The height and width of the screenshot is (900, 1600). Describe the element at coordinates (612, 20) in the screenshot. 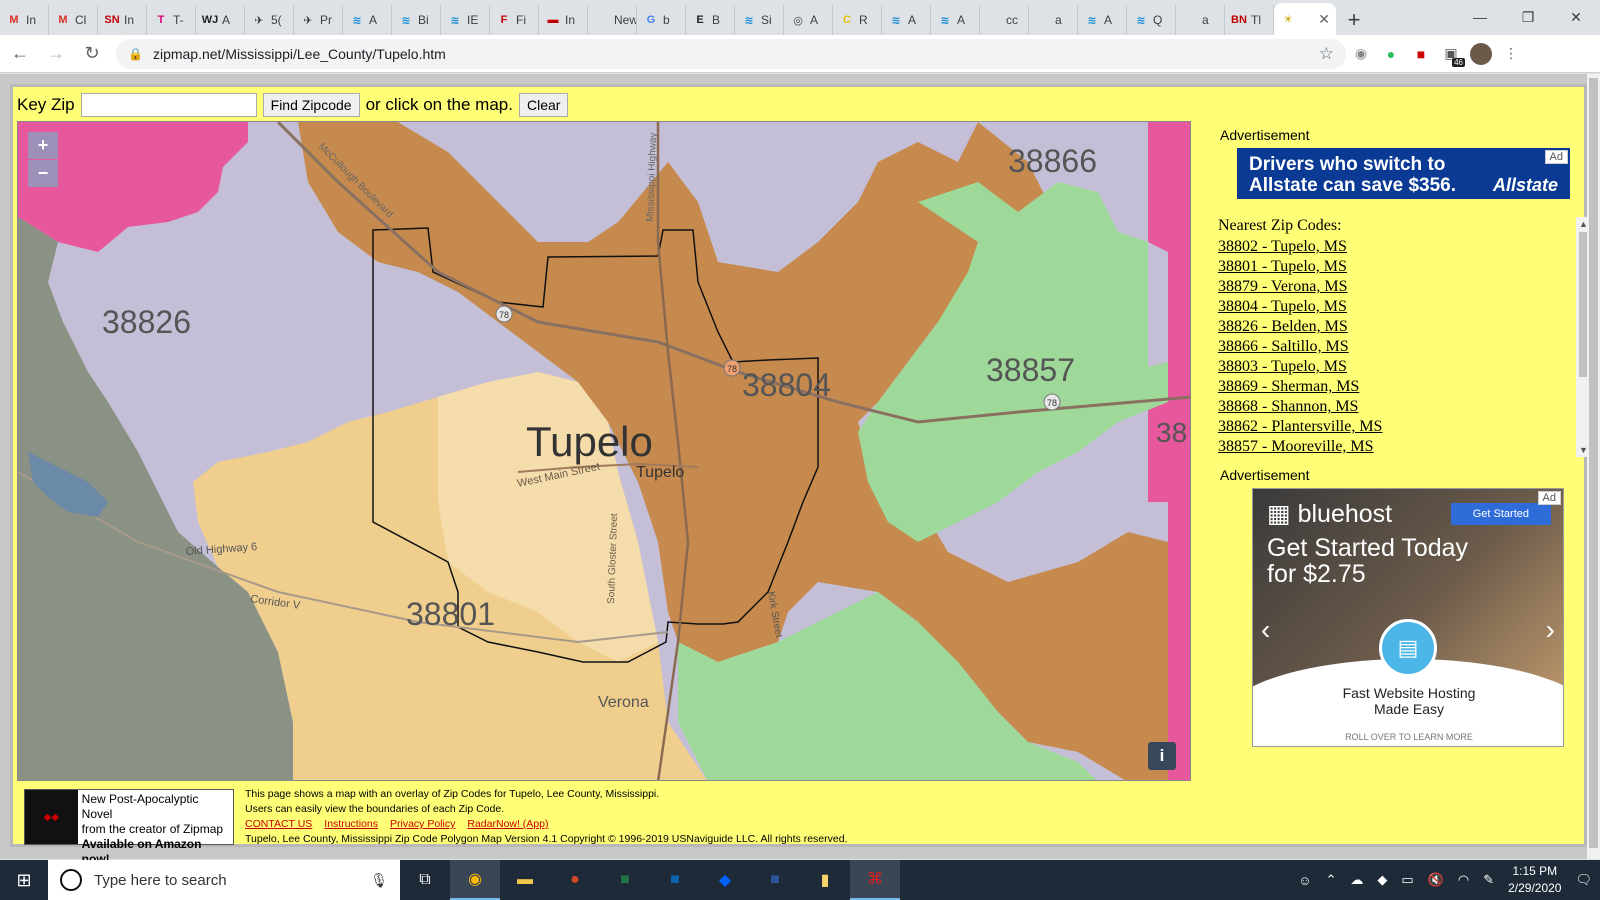

I see `browser-tab: New T` at that location.